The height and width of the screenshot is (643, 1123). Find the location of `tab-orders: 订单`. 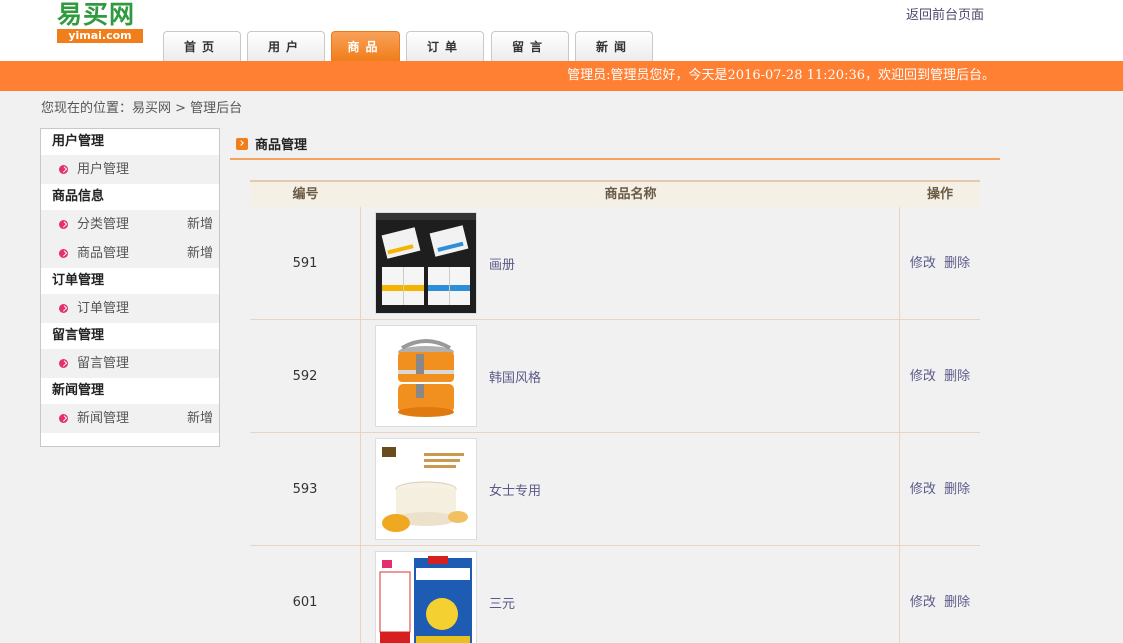

tab-orders: 订单 is located at coordinates (445, 46).